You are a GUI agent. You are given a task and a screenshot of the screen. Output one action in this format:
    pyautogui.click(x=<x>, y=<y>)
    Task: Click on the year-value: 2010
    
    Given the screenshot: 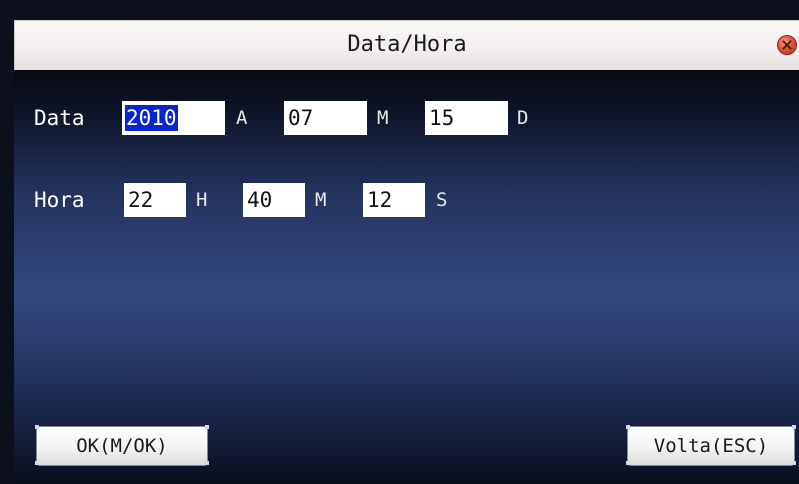 What is the action you would take?
    pyautogui.click(x=151, y=118)
    